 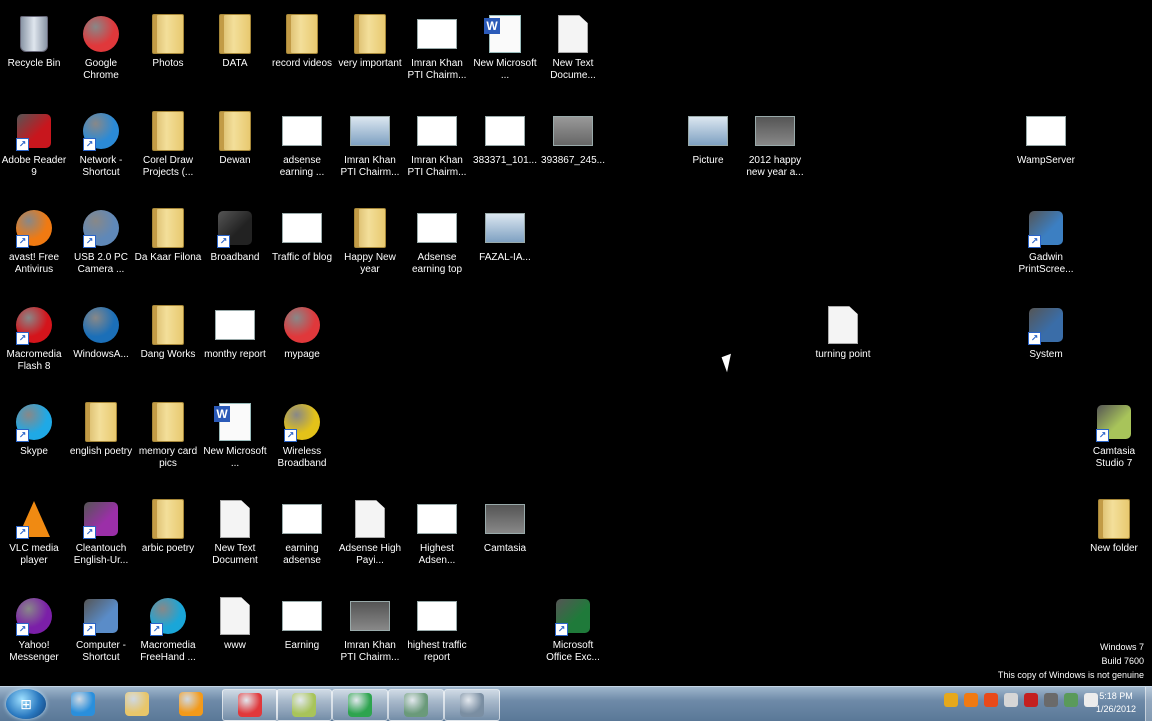 What do you see at coordinates (1114, 525) in the screenshot?
I see `desktop-icon: New folder` at bounding box center [1114, 525].